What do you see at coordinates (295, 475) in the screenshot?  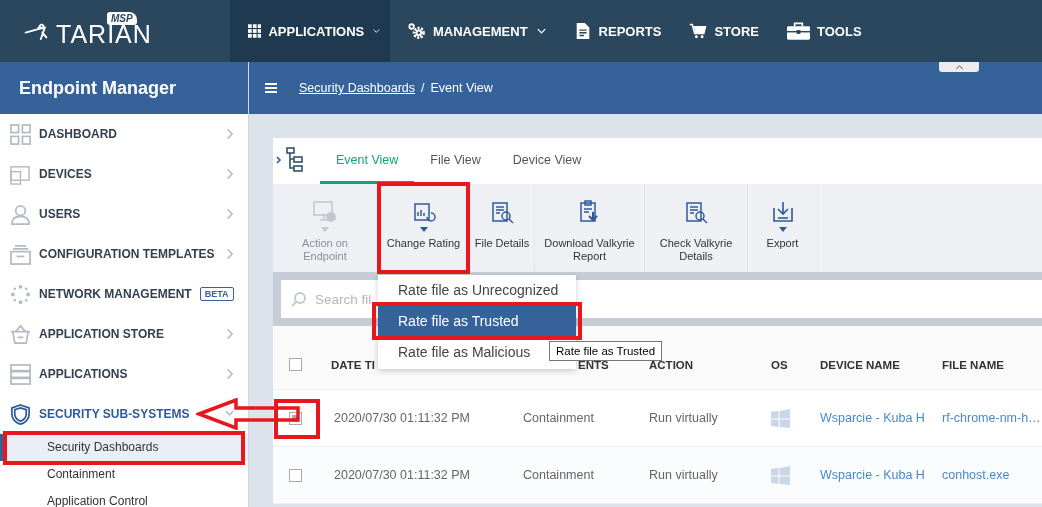 I see `row-checkbox` at bounding box center [295, 475].